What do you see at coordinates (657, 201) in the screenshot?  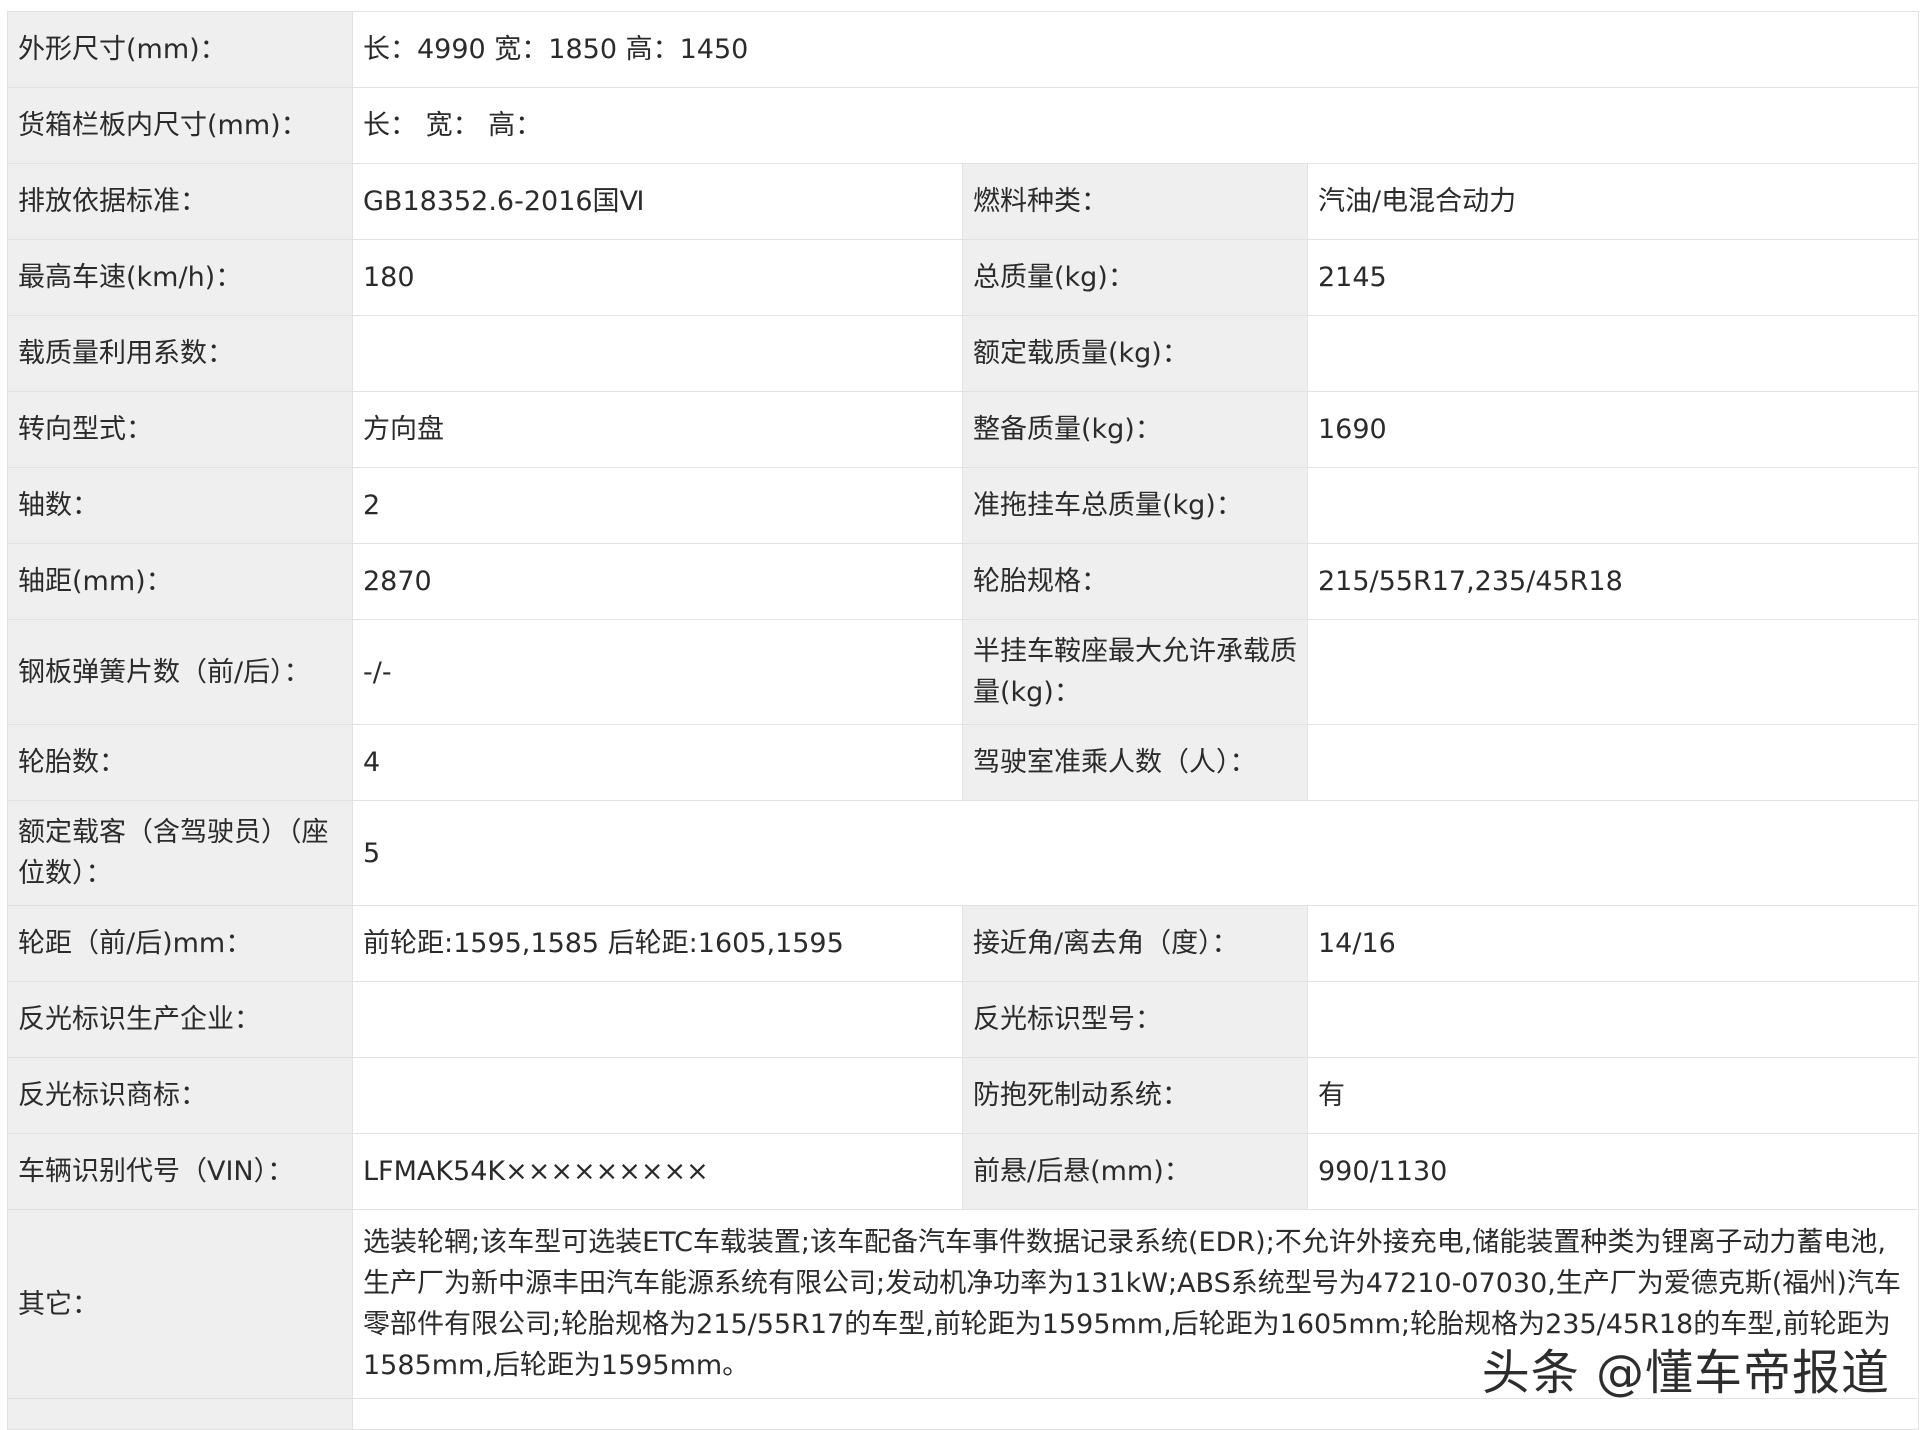 I see `value-emission-standard: GB18352.6-2016国Ⅵ` at bounding box center [657, 201].